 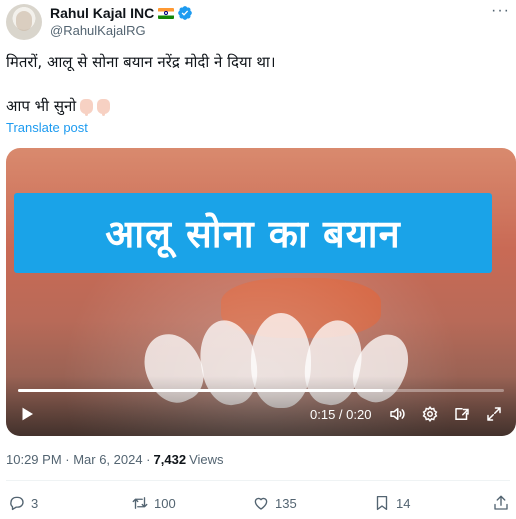 What do you see at coordinates (35, 503) in the screenshot?
I see `reply-count: 3` at bounding box center [35, 503].